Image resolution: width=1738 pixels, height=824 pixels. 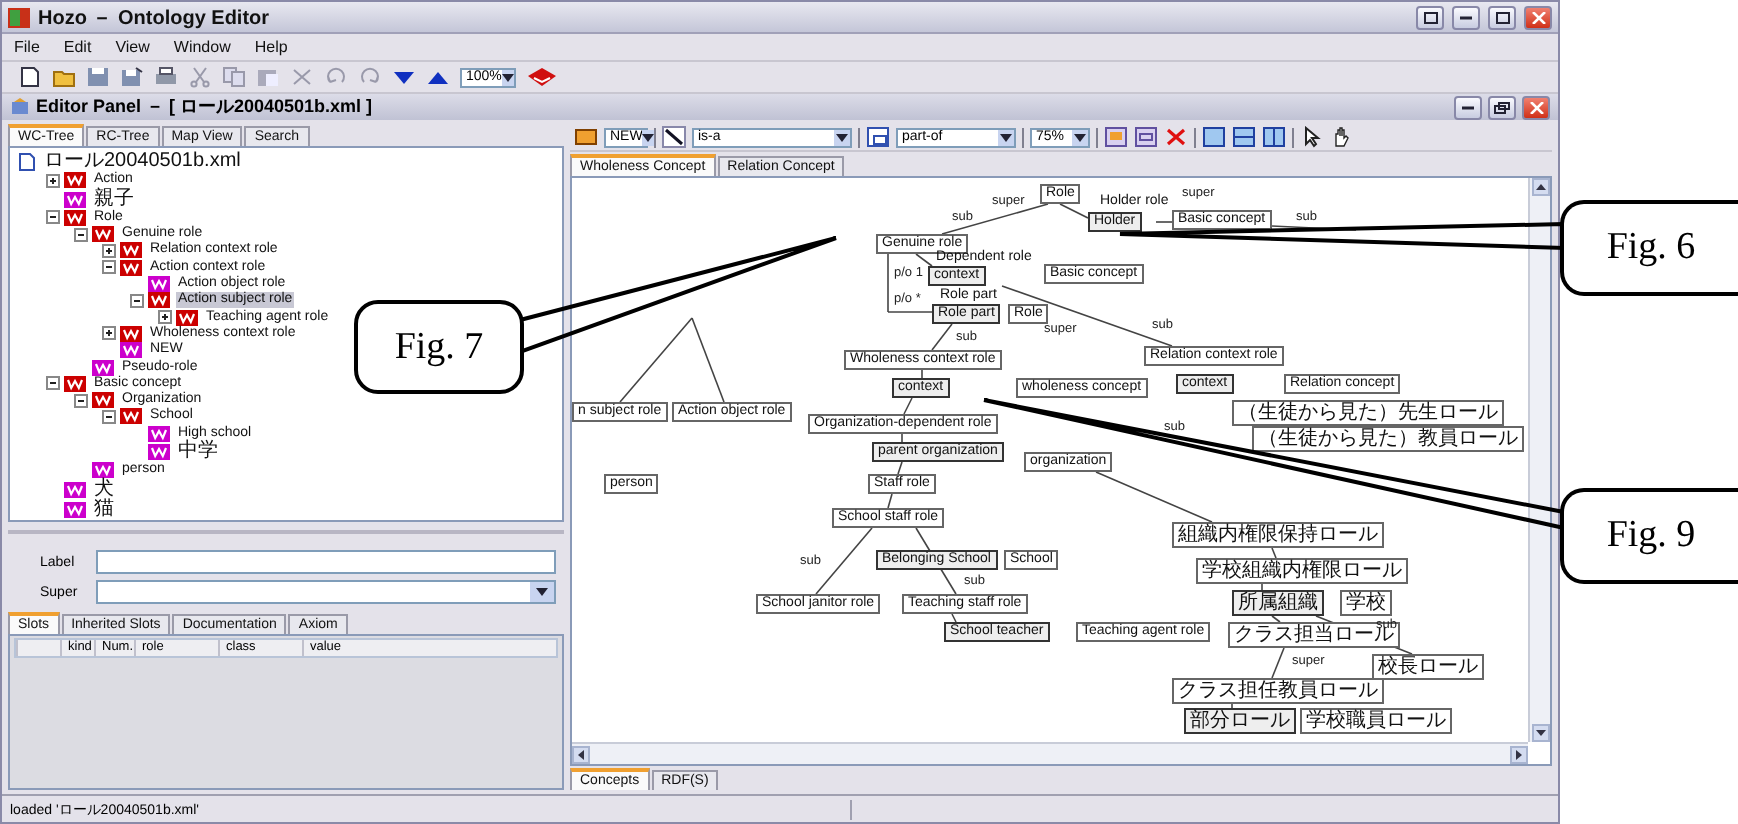 I want to click on concept-node: （生徒から見た）教員ロール, so click(x=1388, y=439).